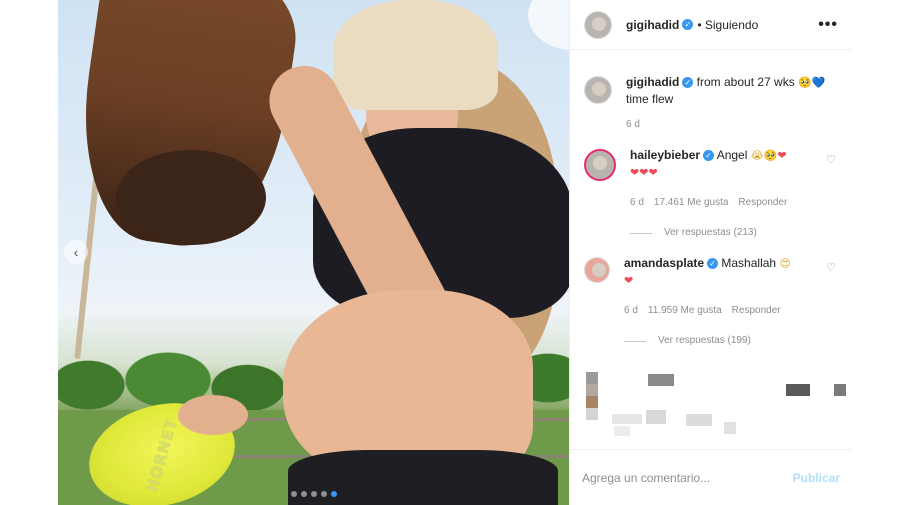 This screenshot has height=505, width=900. I want to click on comment-text: Angel, so click(732, 155).